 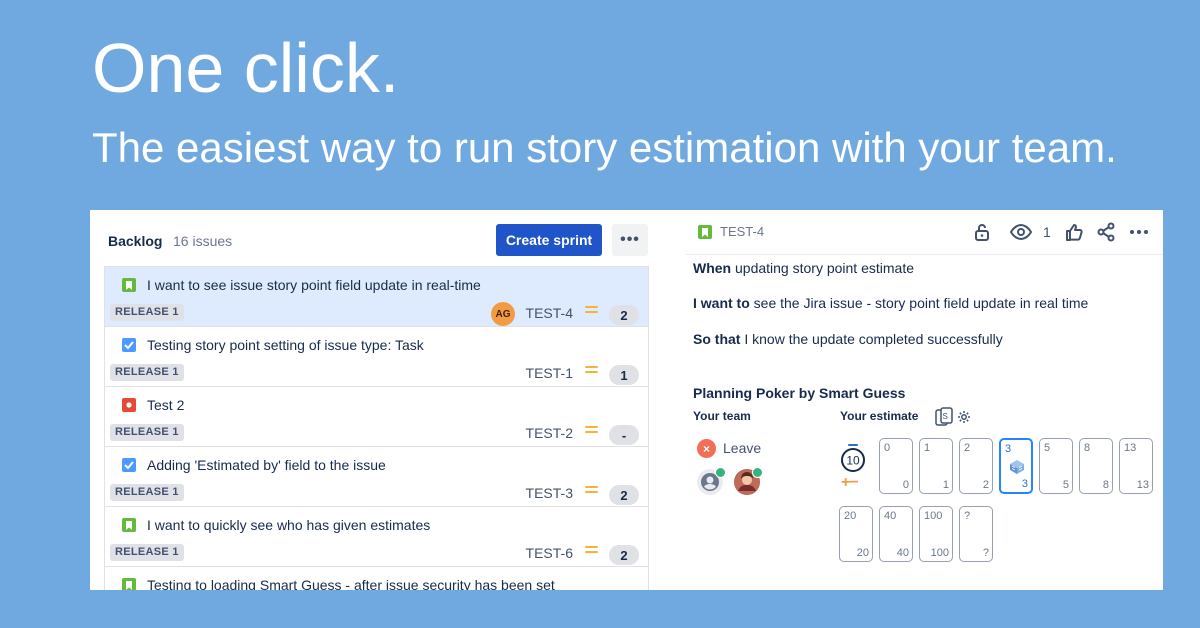 I want to click on smart-guess-logo-icon, so click(x=1017, y=467).